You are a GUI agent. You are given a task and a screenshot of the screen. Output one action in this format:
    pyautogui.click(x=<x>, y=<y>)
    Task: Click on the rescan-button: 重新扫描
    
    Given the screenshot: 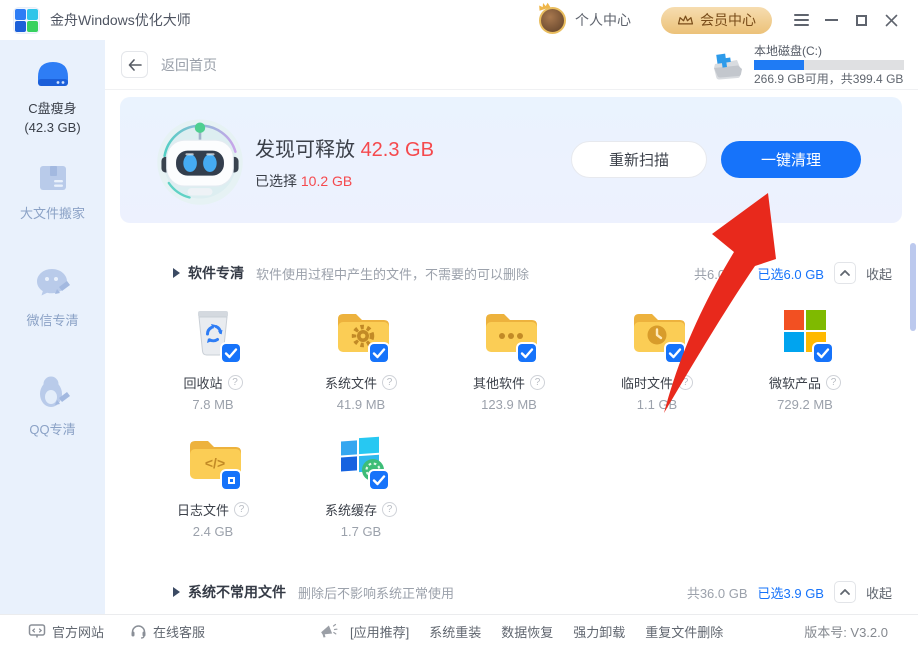 What is the action you would take?
    pyautogui.click(x=639, y=159)
    